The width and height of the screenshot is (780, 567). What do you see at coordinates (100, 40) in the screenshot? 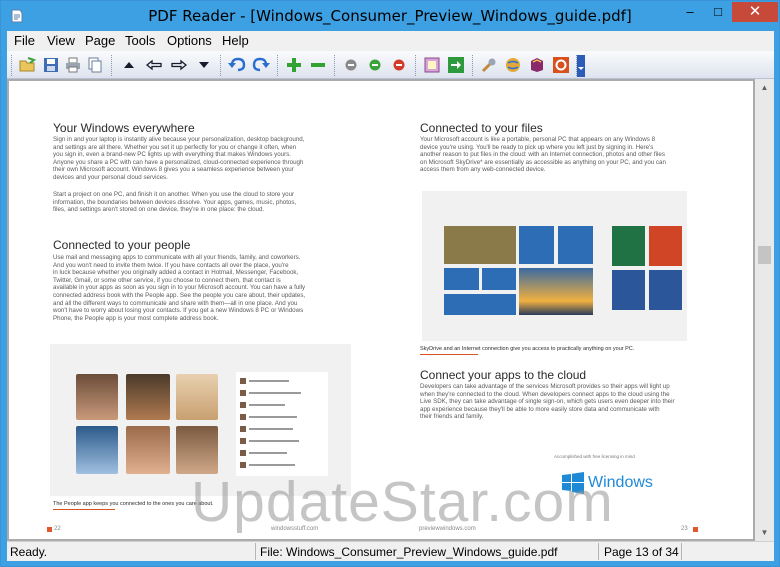
I see `menu-page: Page` at bounding box center [100, 40].